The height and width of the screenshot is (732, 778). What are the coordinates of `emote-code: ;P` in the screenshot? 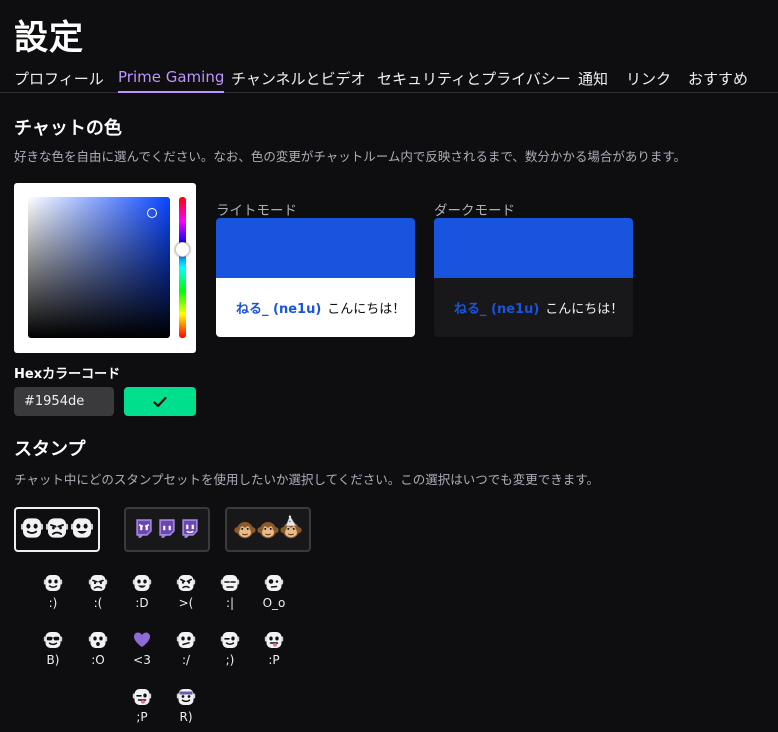 It's located at (142, 717).